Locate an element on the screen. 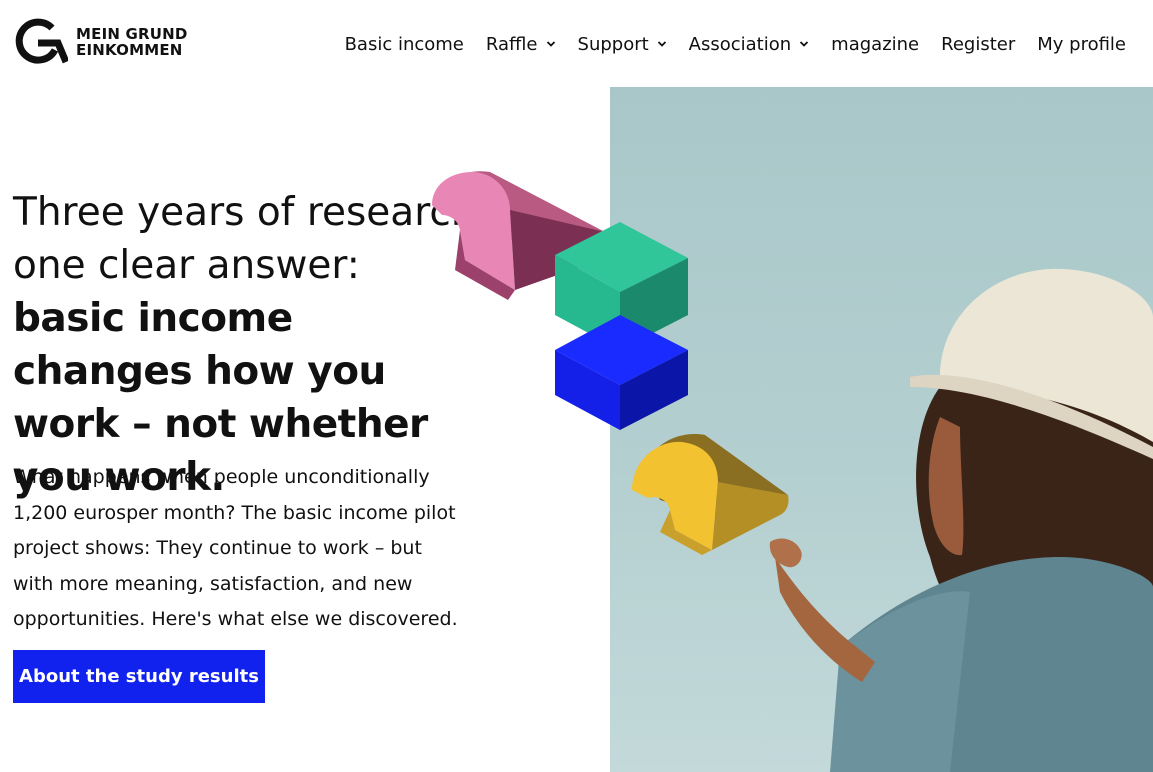 The width and height of the screenshot is (1153, 772). logo-g-icon is located at coordinates (41, 41).